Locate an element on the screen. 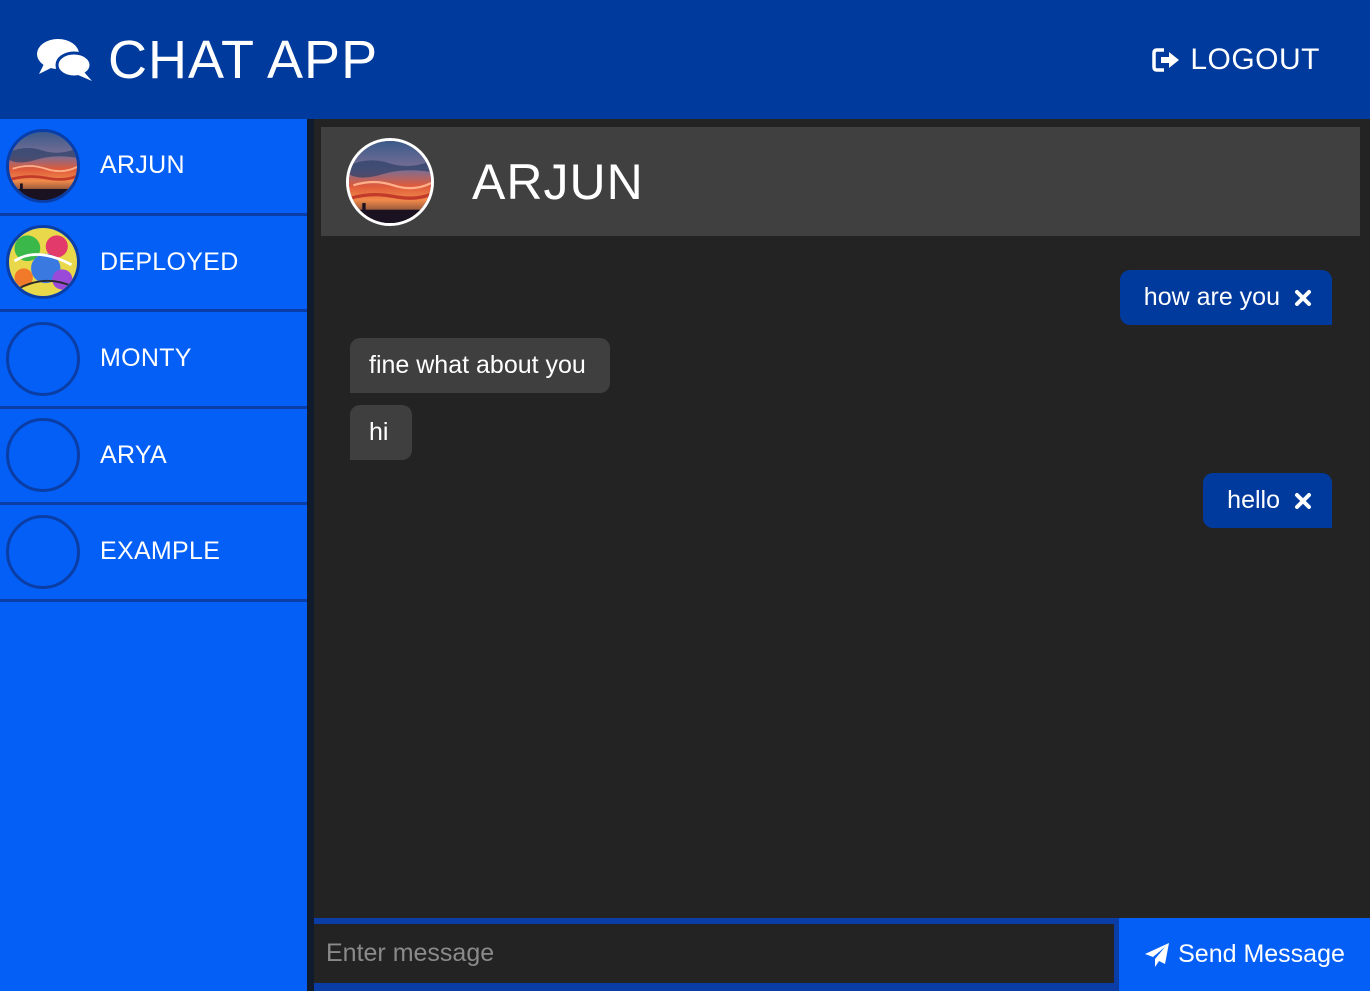  send-button-label: Send Message is located at coordinates (1261, 954).